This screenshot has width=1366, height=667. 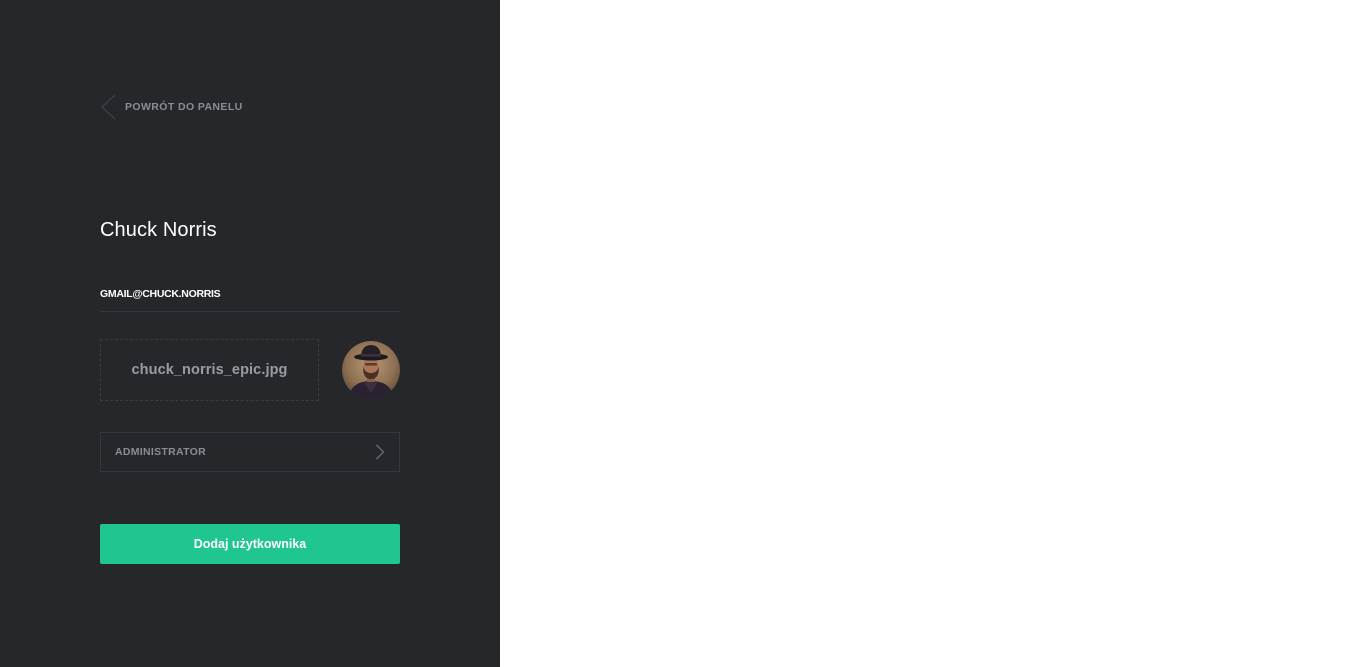 I want to click on back-to-panel-link: POWRÓT DO PANELU, so click(x=171, y=107).